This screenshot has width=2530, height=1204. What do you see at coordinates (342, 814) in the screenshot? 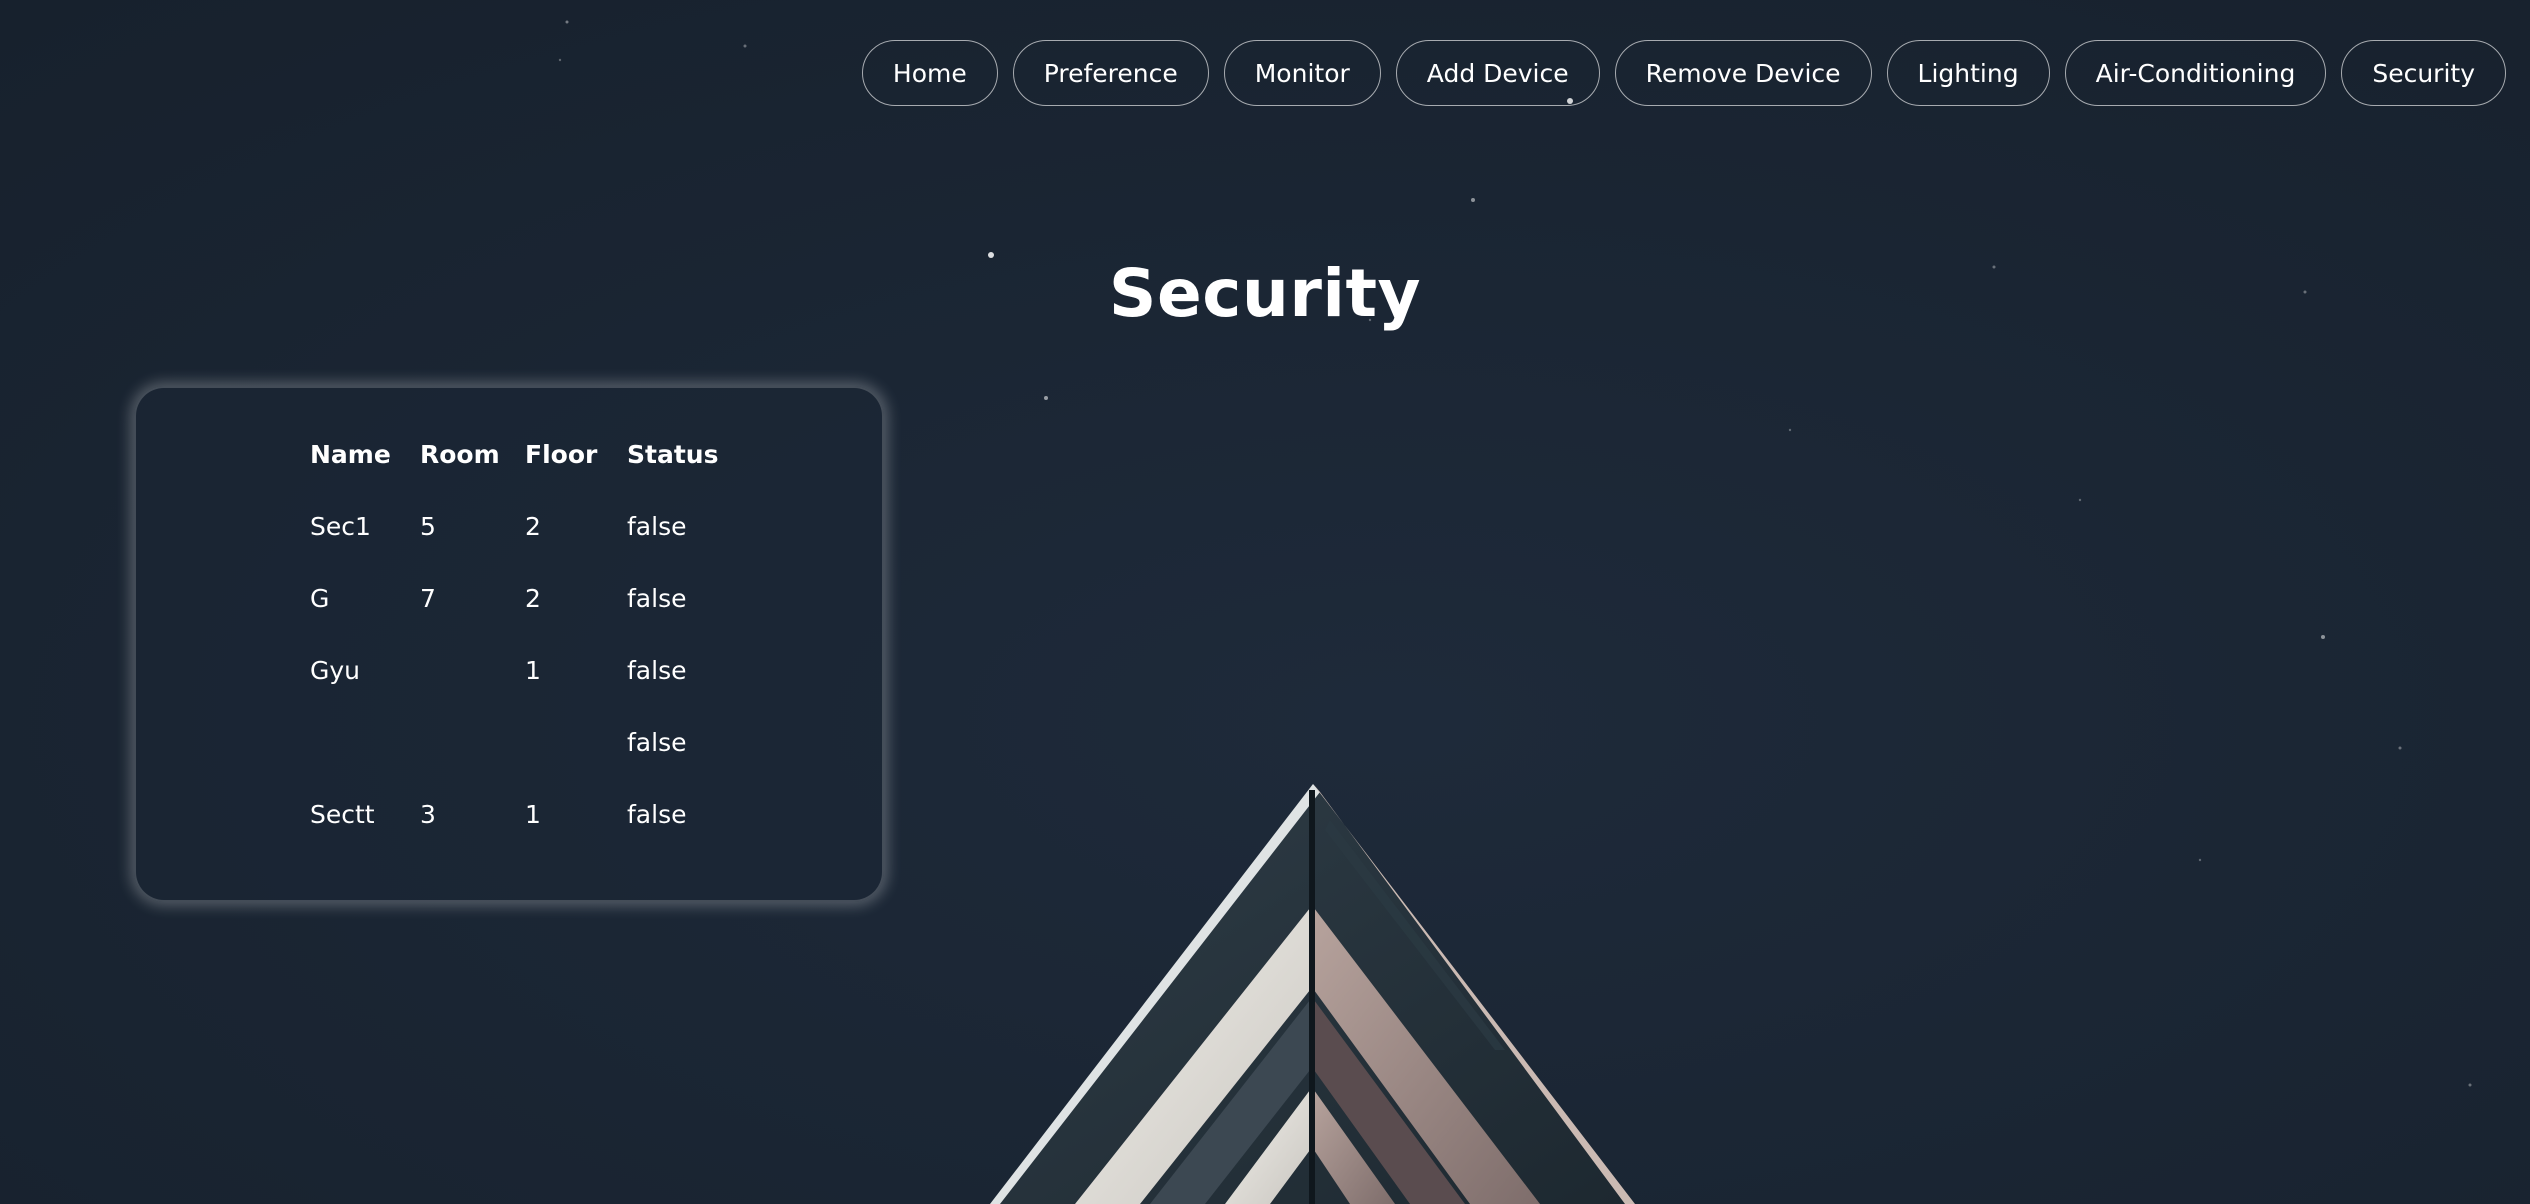
I see `cell-name: Sectt` at bounding box center [342, 814].